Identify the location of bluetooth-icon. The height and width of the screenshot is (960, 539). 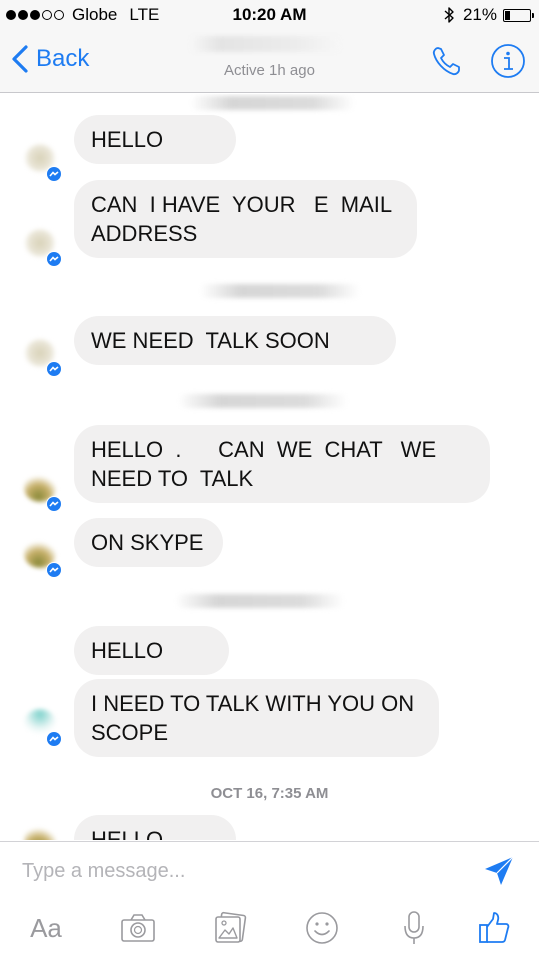
(449, 15).